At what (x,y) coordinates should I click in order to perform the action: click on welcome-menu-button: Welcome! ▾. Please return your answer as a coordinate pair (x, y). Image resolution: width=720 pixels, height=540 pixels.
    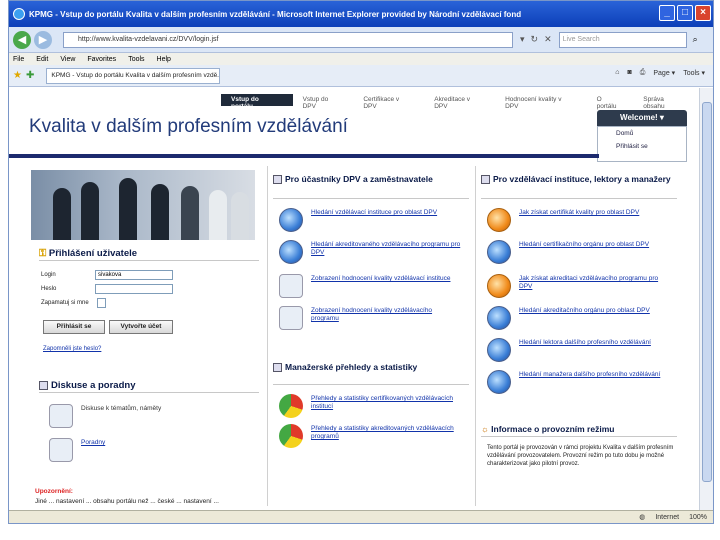
    Looking at the image, I should click on (642, 118).